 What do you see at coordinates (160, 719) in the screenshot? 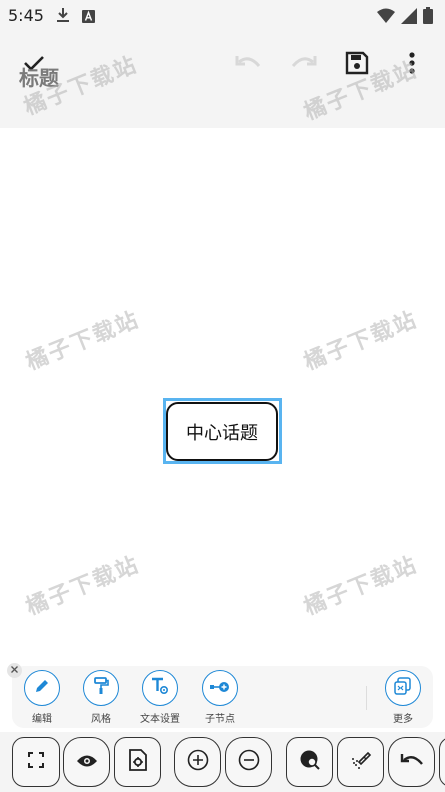
I see `text-settings-label: 文本设置` at bounding box center [160, 719].